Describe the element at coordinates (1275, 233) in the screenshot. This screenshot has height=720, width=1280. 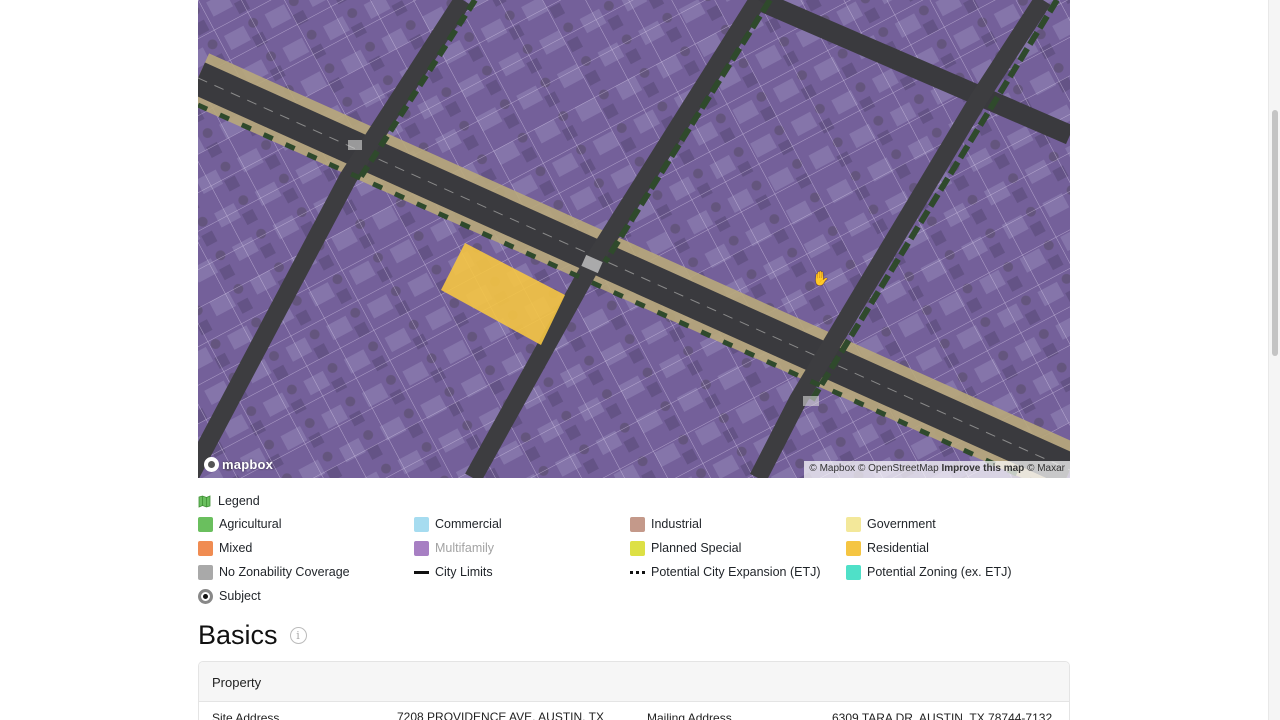
I see `scrollbar-thumb` at that location.